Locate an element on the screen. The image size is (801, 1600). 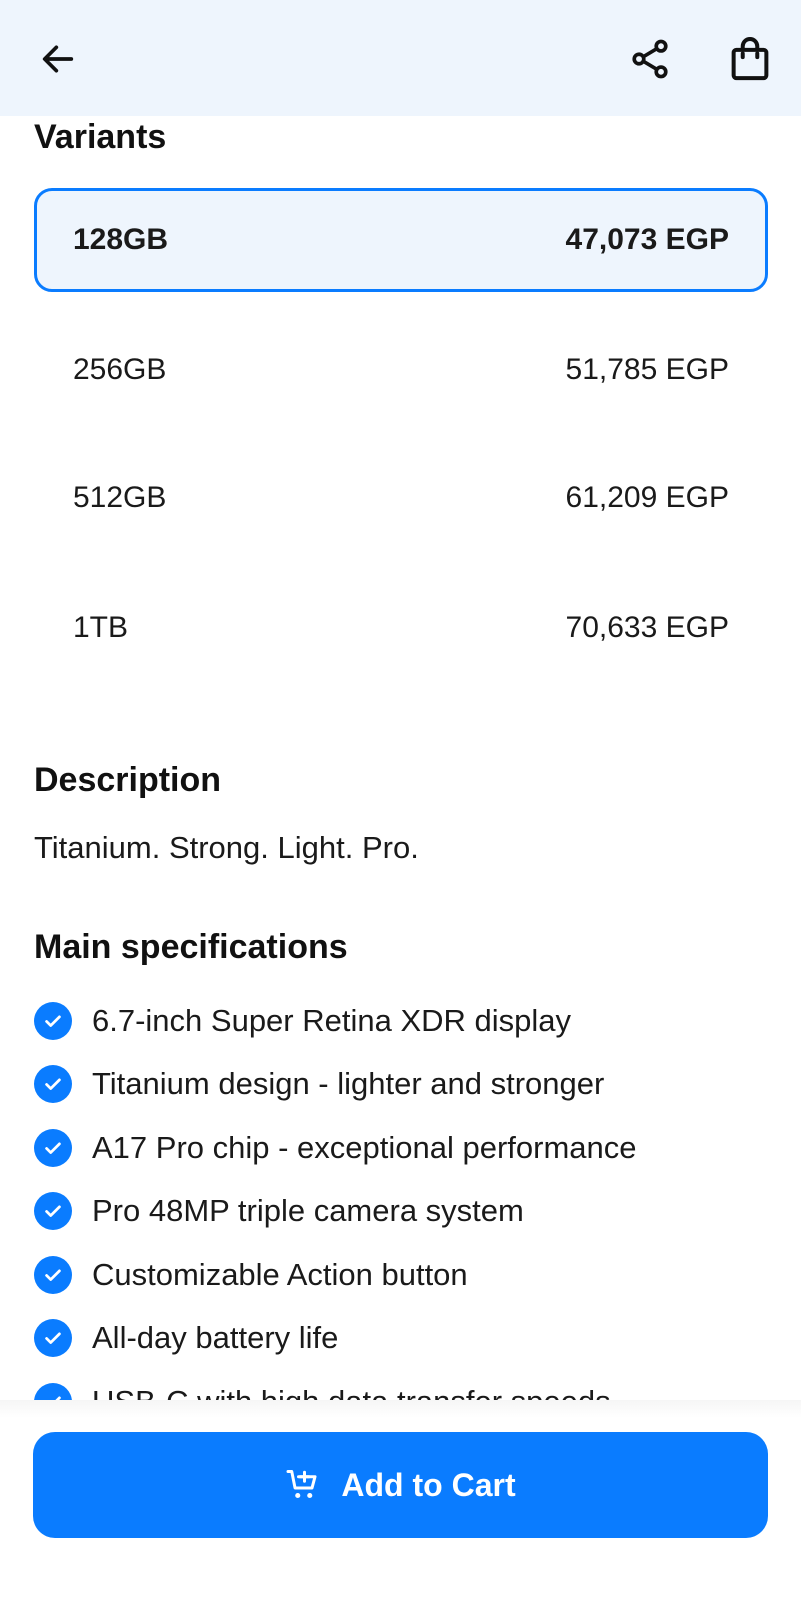
back-button is located at coordinates (58, 59).